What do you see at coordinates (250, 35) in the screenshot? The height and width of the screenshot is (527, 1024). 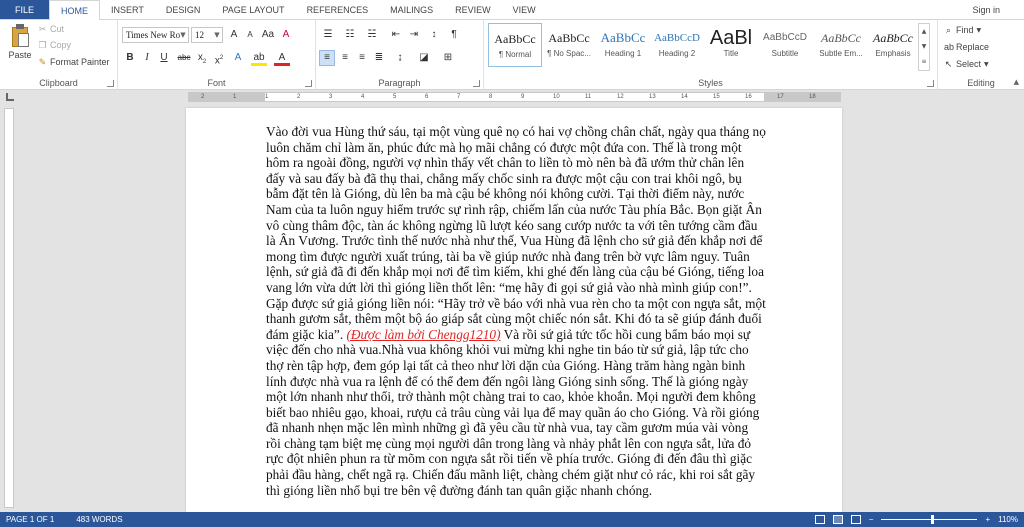 I see `shrink-font-button: A` at bounding box center [250, 35].